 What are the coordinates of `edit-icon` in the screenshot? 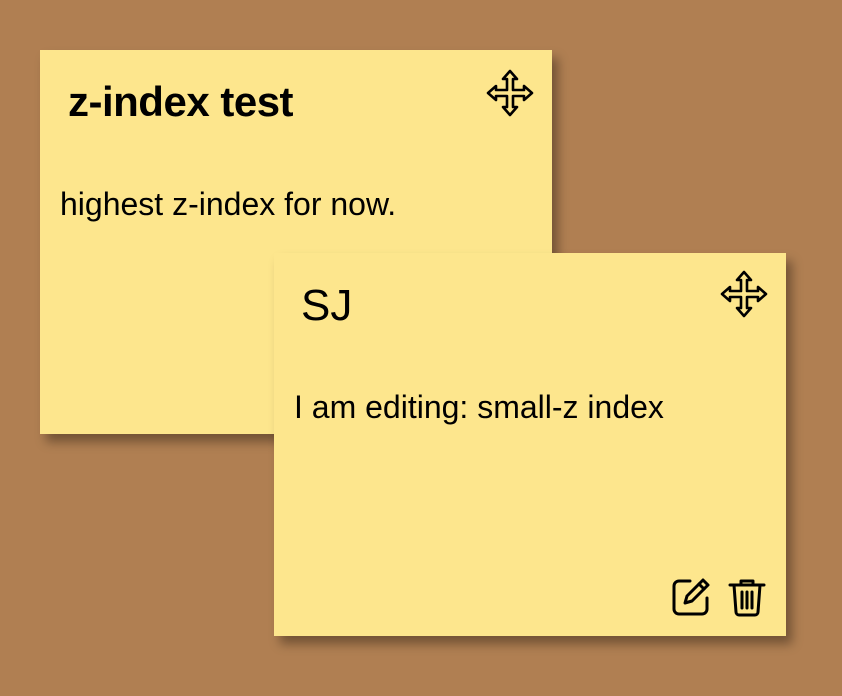 It's located at (691, 597).